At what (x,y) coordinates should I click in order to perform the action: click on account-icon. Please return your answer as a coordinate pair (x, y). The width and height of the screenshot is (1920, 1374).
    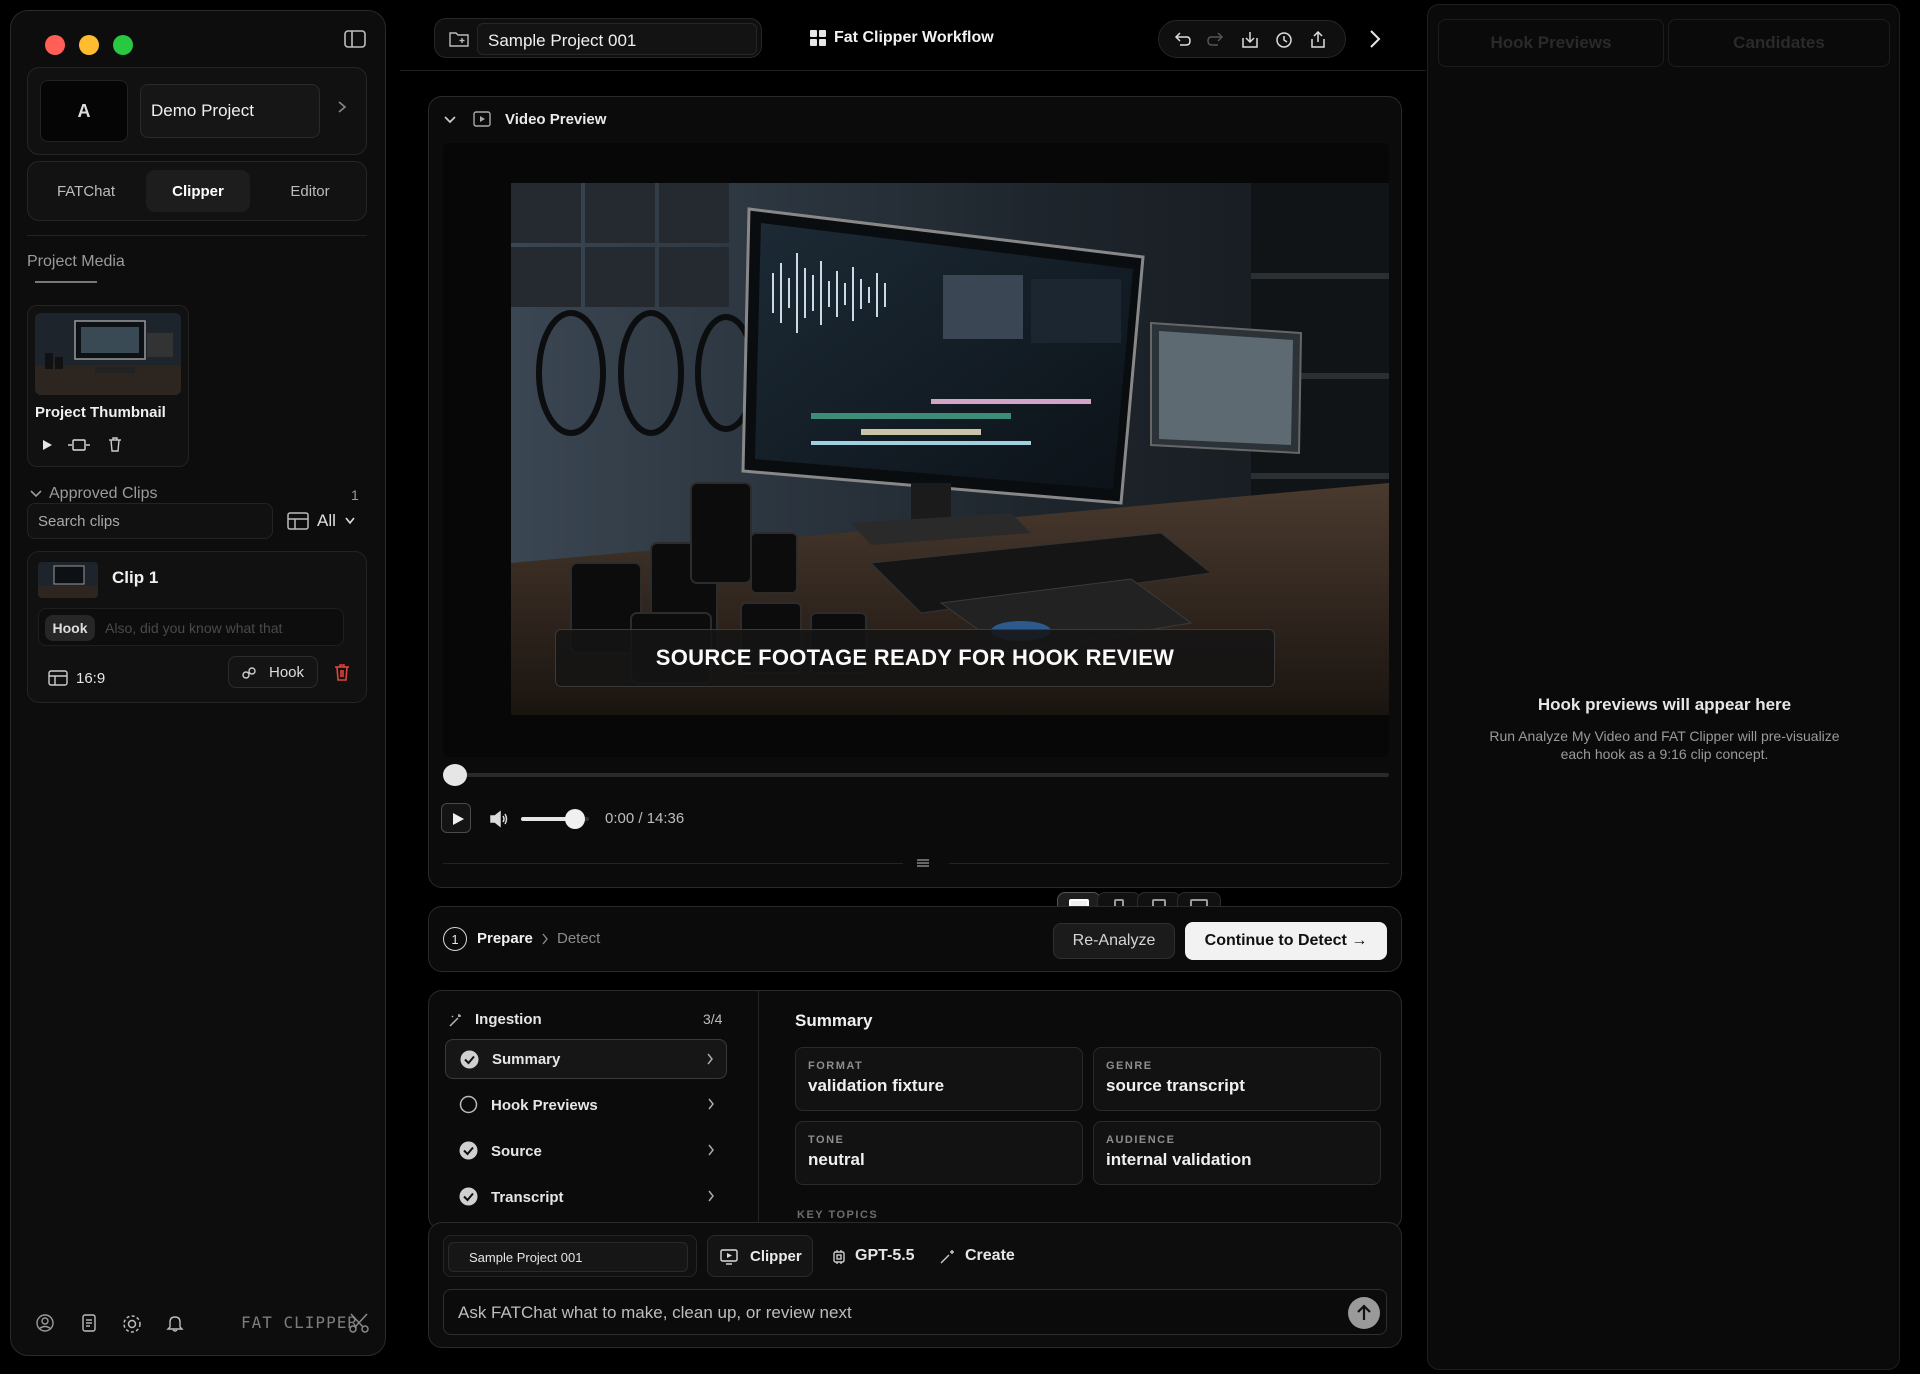
    Looking at the image, I should click on (45, 1323).